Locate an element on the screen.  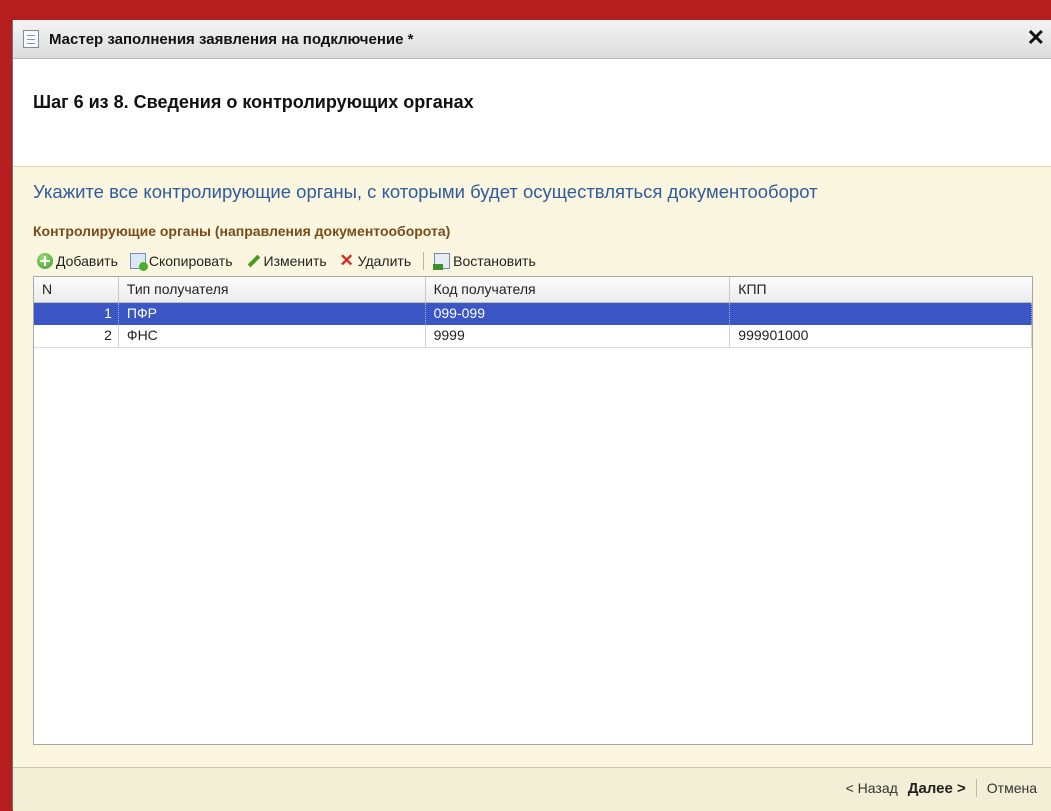
wizard-footer: < Назад Далее > Отмена is located at coordinates (532, 789).